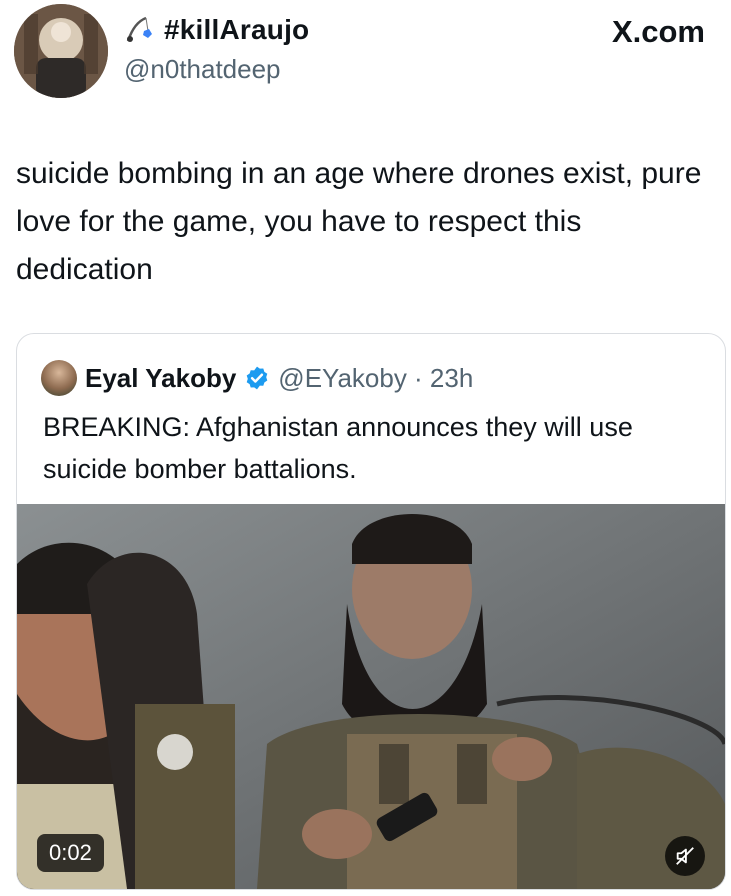  I want to click on speaker-muted-icon, so click(685, 856).